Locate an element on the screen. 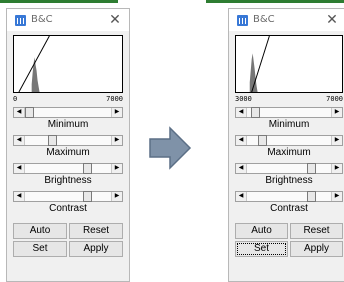 This screenshot has width=344, height=282. display-range: 3000 7000 is located at coordinates (289, 100).